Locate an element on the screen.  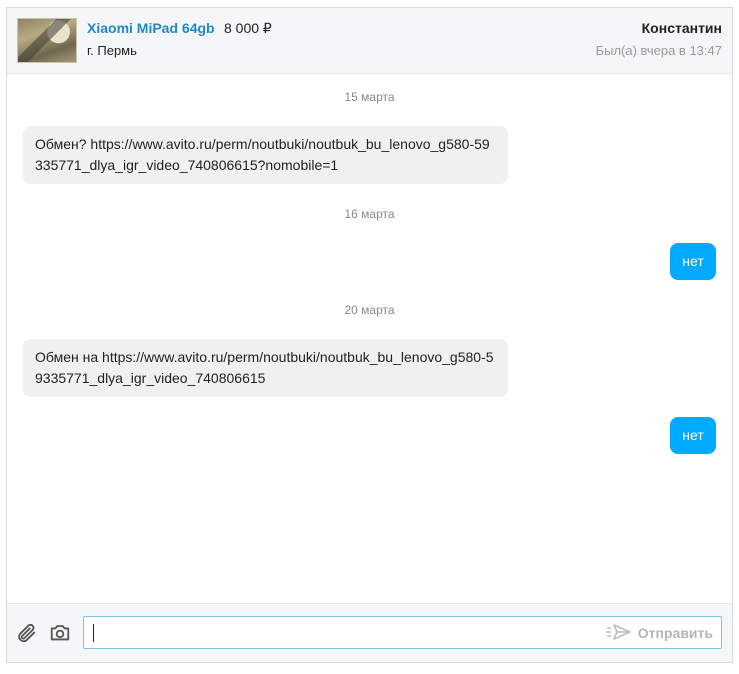
message-input is located at coordinates (347, 633).